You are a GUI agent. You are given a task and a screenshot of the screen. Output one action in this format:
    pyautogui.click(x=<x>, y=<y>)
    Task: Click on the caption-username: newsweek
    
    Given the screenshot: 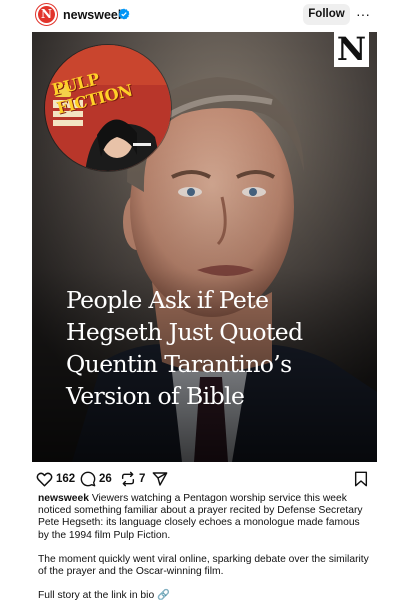 What is the action you would take?
    pyautogui.click(x=63, y=498)
    